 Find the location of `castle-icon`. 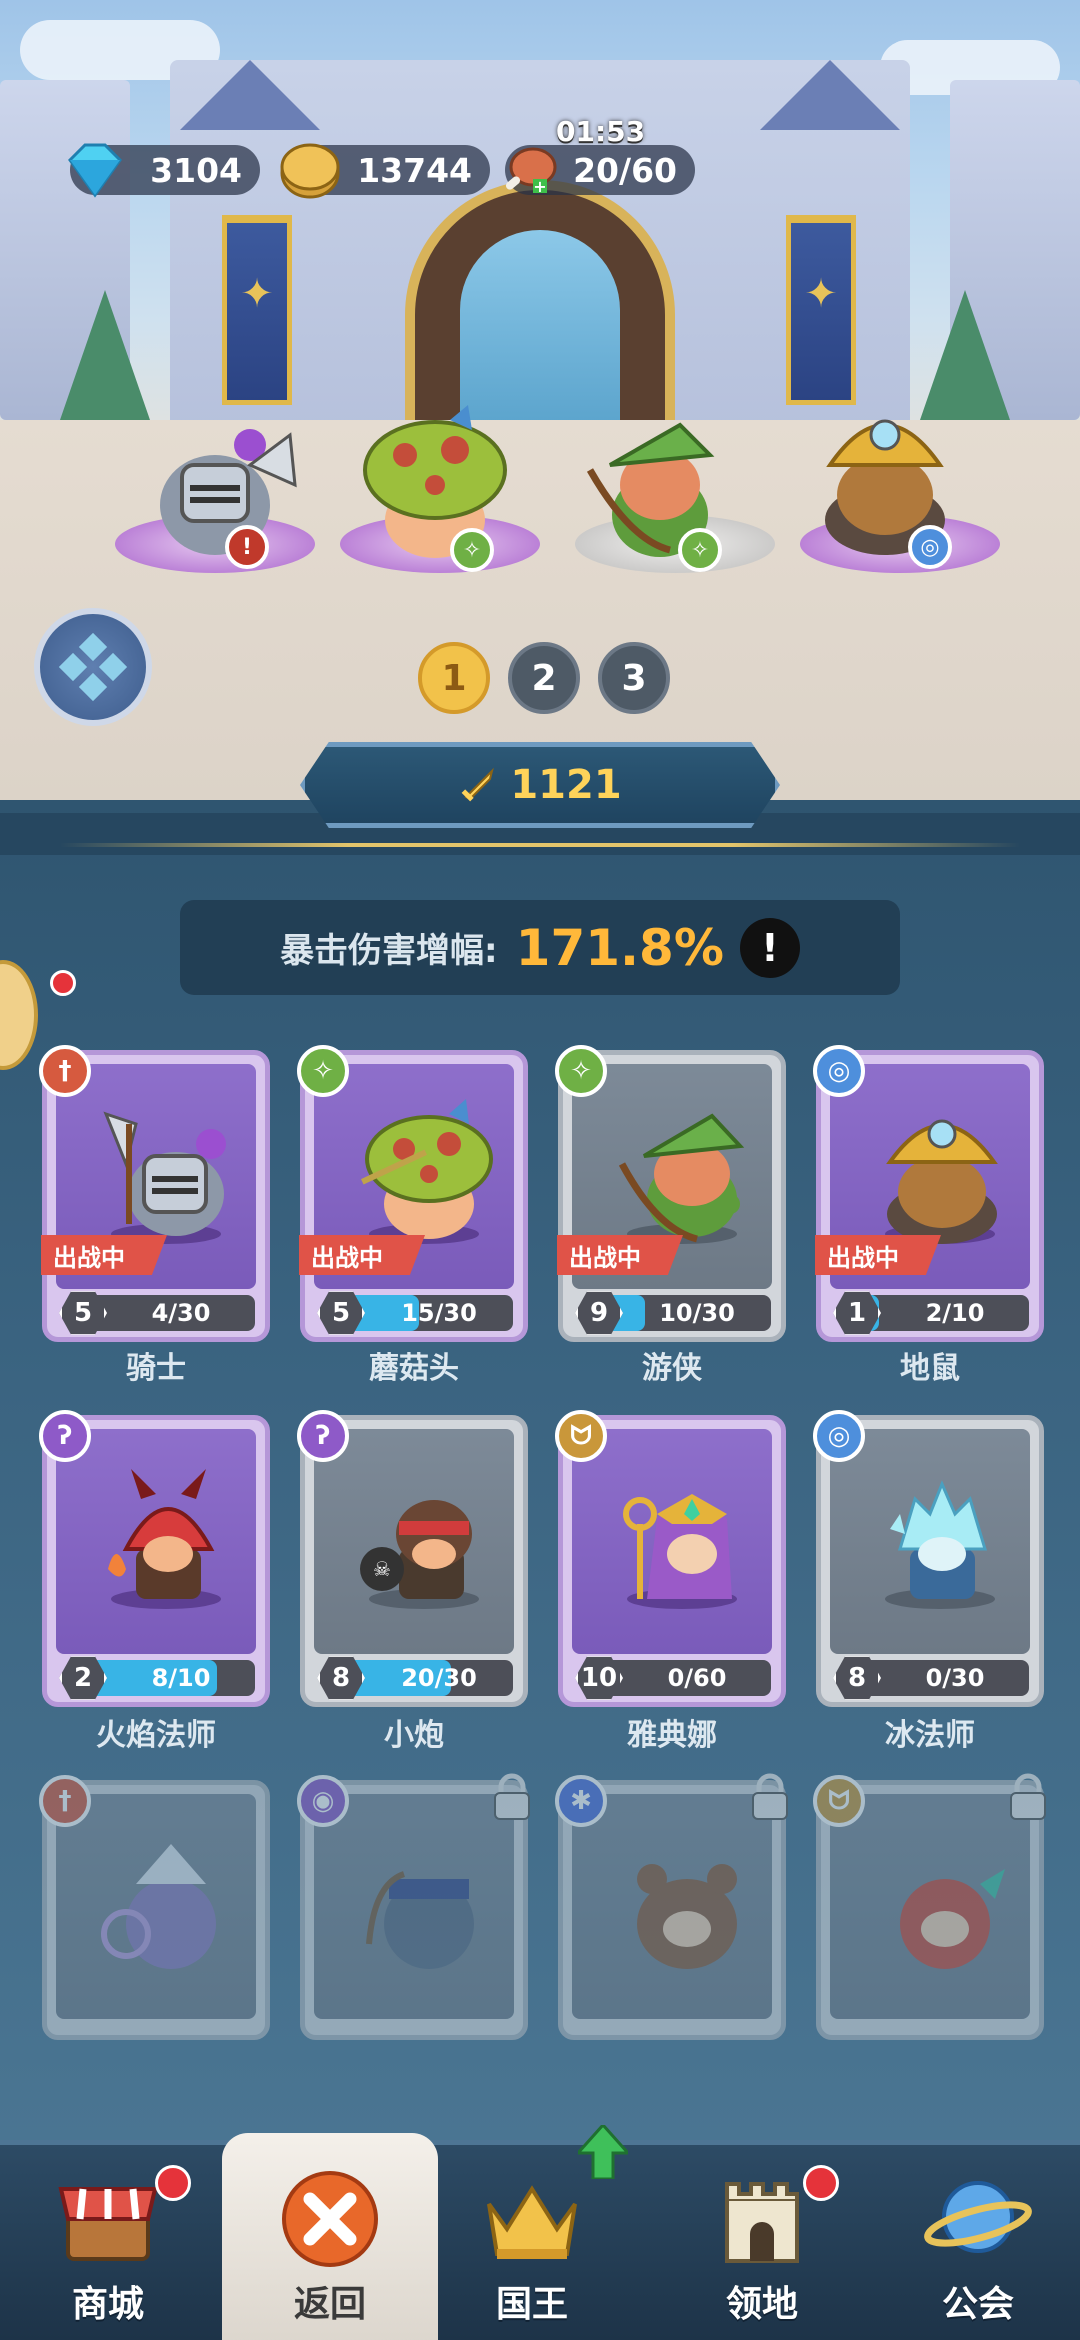

castle-icon is located at coordinates (762, 2222).